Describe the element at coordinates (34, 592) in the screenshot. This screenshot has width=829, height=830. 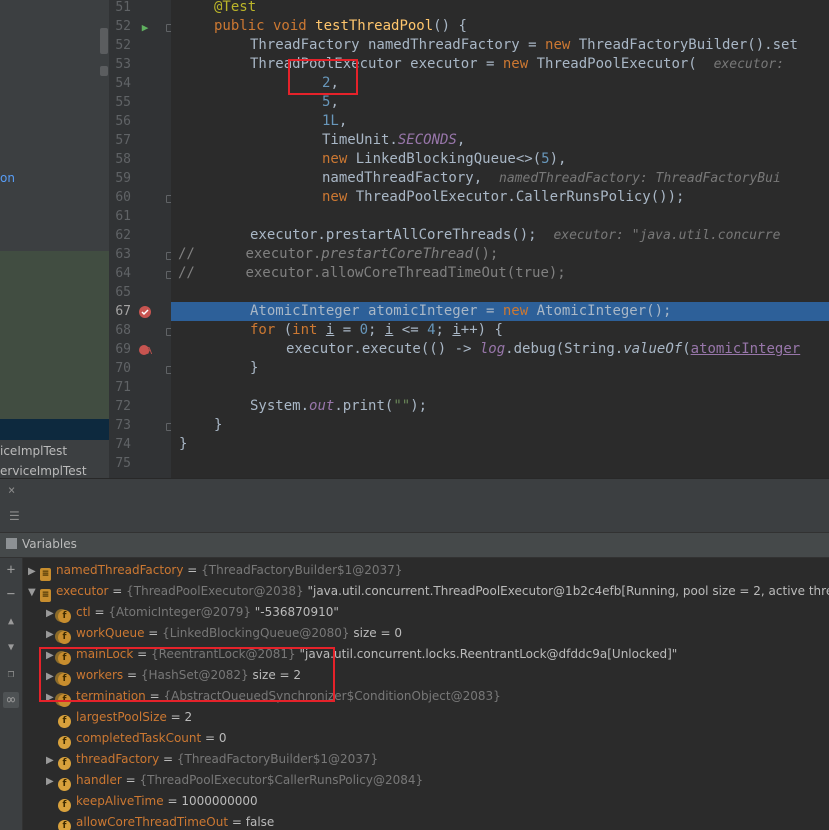
I see `collapse-arrow-icon: ▼` at that location.